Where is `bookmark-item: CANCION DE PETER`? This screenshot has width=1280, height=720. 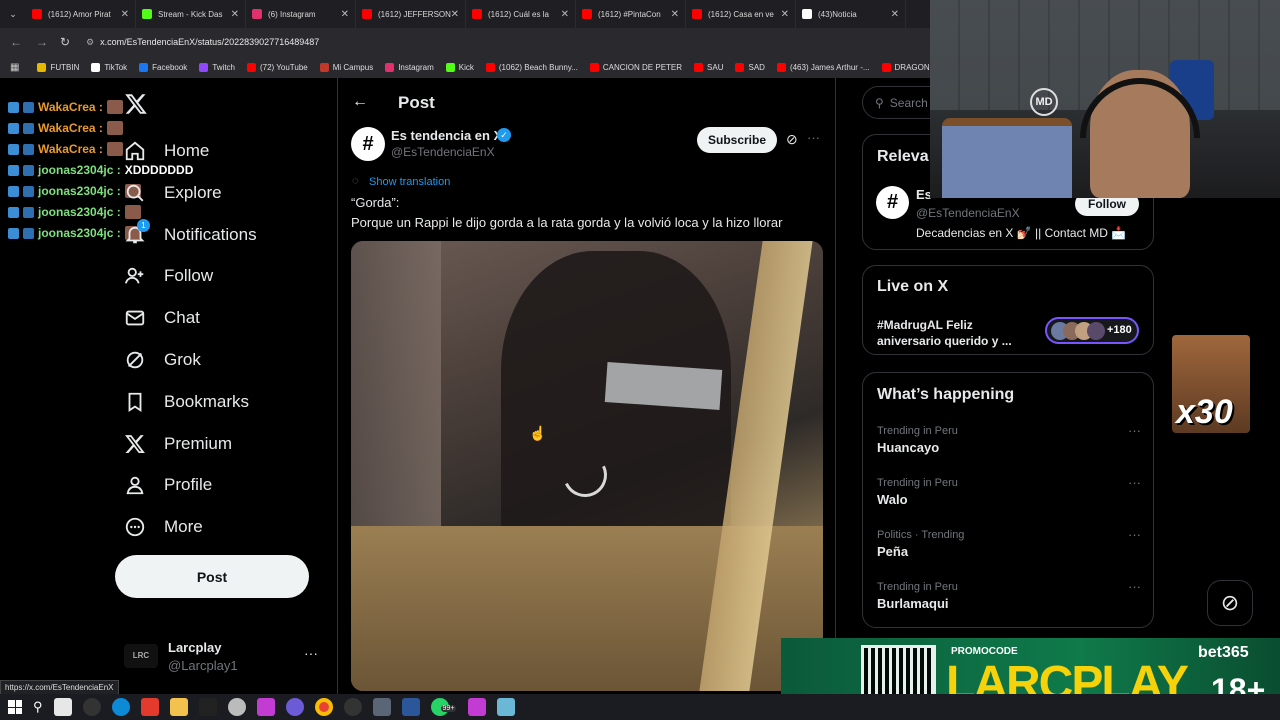 bookmark-item: CANCION DE PETER is located at coordinates (635, 67).